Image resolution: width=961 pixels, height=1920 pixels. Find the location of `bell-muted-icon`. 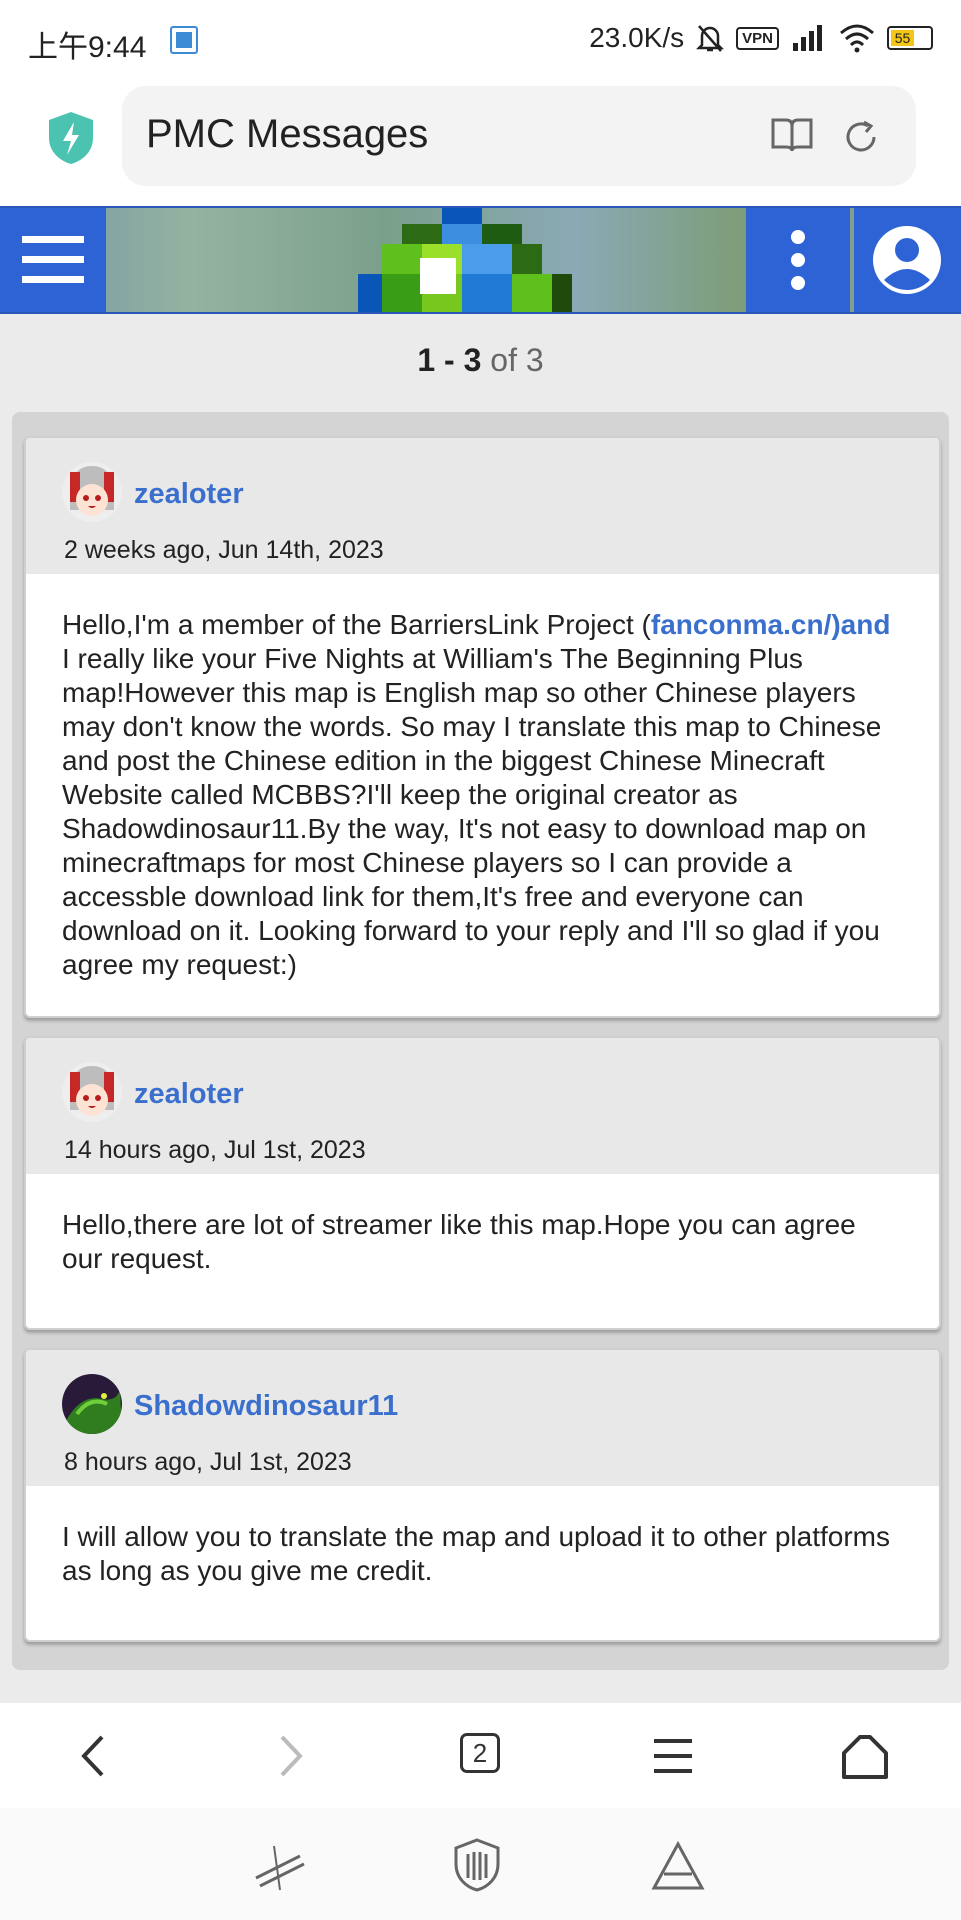

bell-muted-icon is located at coordinates (710, 38).